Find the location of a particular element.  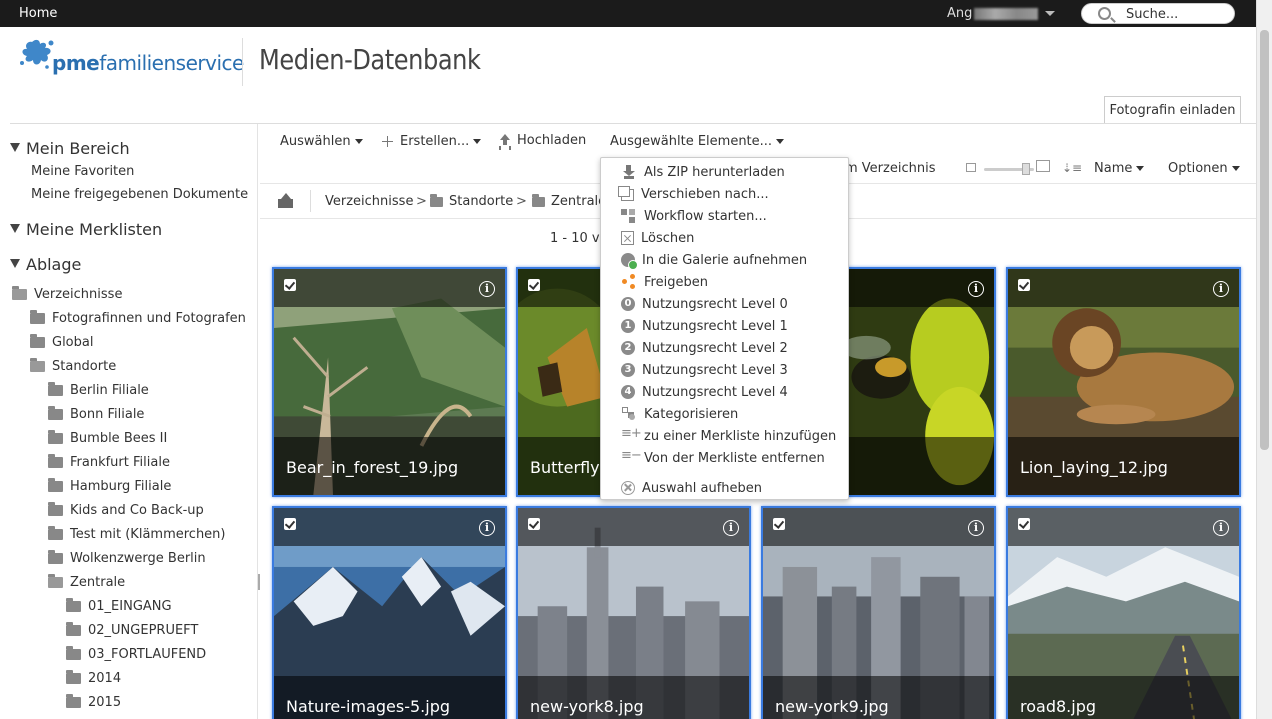

menu-item-remove-from-list: Von der Merkliste entfernen is located at coordinates (723, 458).